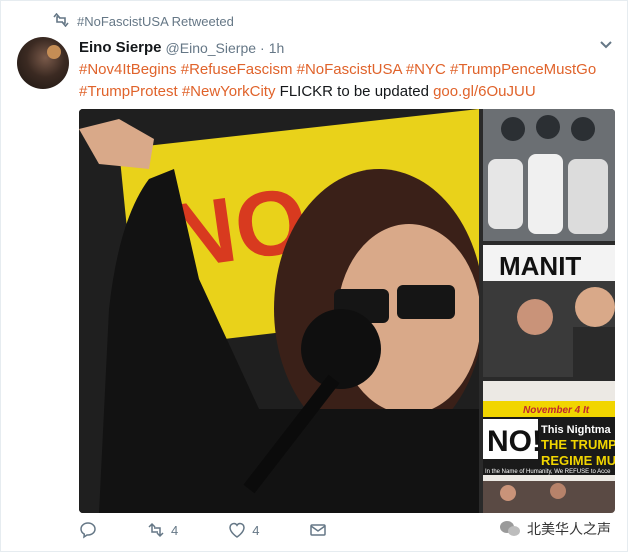  I want to click on reply-icon, so click(88, 530).